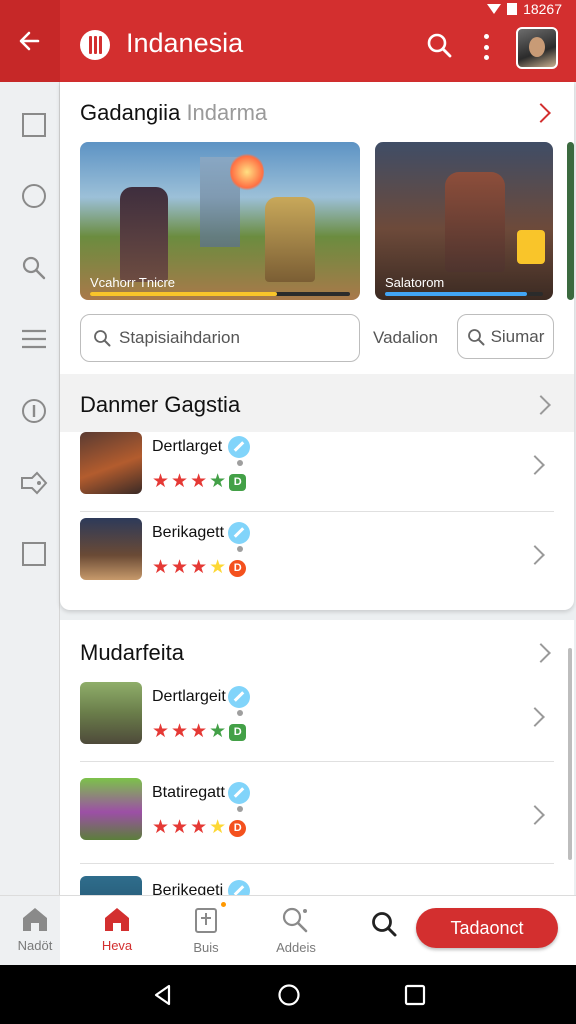 This screenshot has height=1024, width=576. Describe the element at coordinates (117, 934) in the screenshot. I see `nav-item-heva: Heva` at that location.